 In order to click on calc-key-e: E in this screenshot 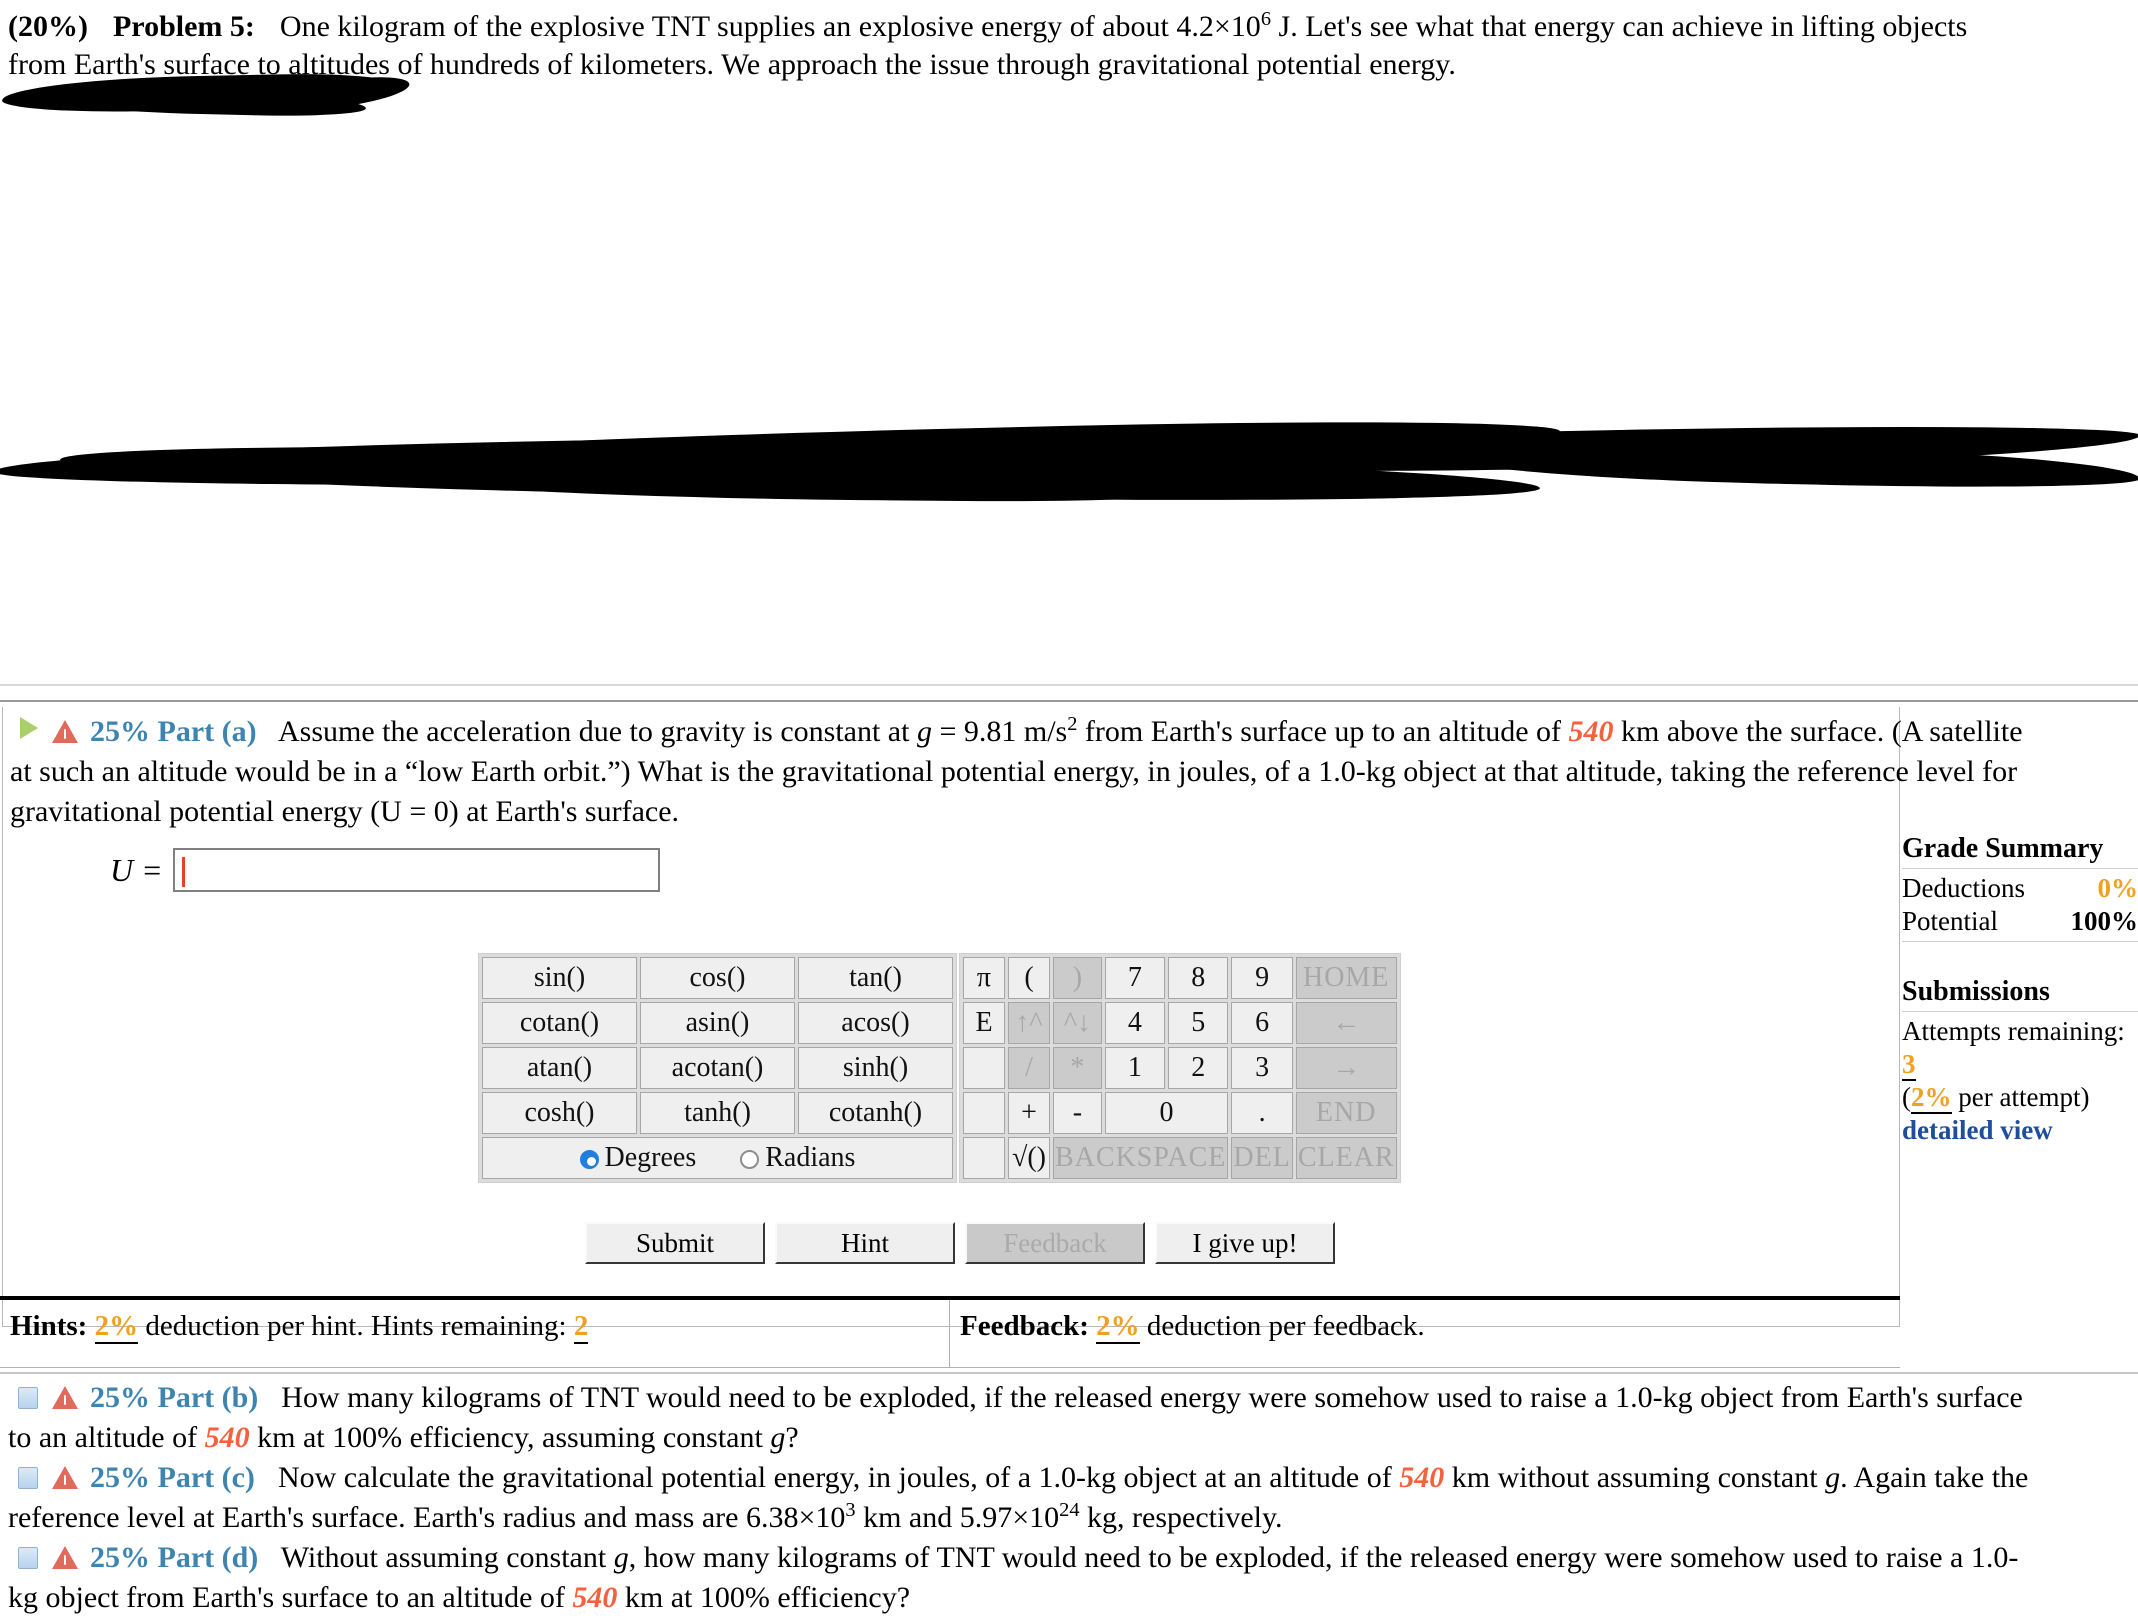, I will do `click(984, 1023)`.